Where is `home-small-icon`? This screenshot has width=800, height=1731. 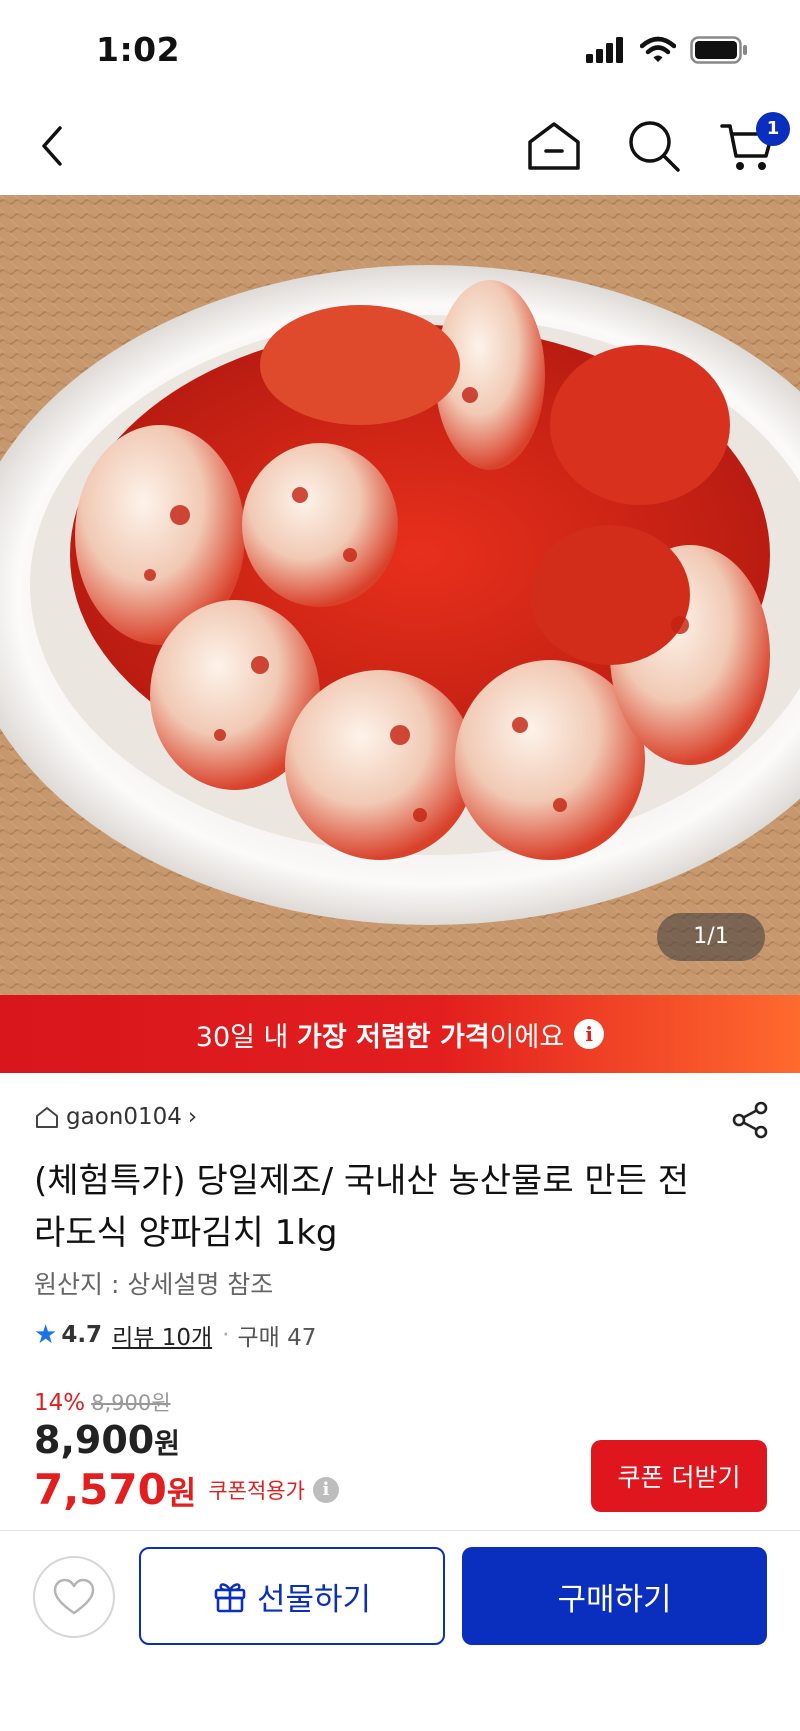 home-small-icon is located at coordinates (47, 1117).